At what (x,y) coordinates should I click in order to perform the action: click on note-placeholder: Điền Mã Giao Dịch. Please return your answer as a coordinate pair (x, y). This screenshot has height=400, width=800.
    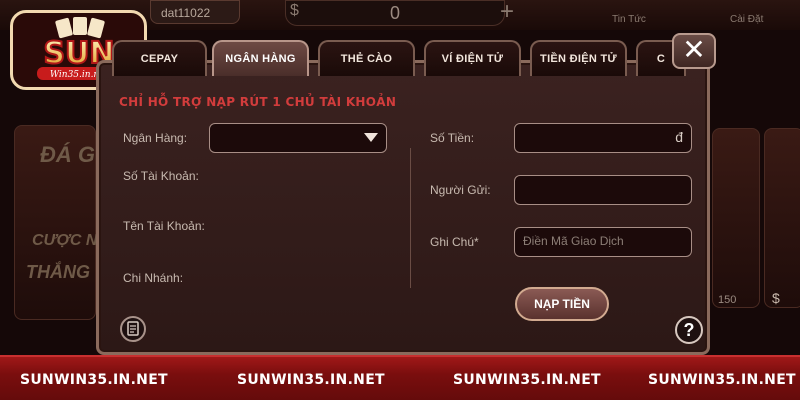
    Looking at the image, I should click on (573, 241).